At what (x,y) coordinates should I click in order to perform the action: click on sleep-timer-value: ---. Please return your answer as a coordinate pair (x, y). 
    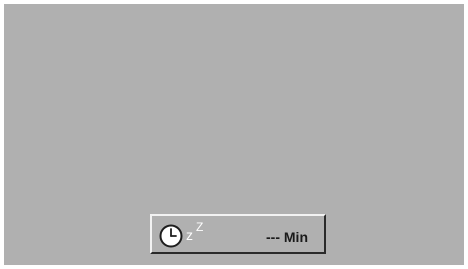
    Looking at the image, I should click on (273, 237).